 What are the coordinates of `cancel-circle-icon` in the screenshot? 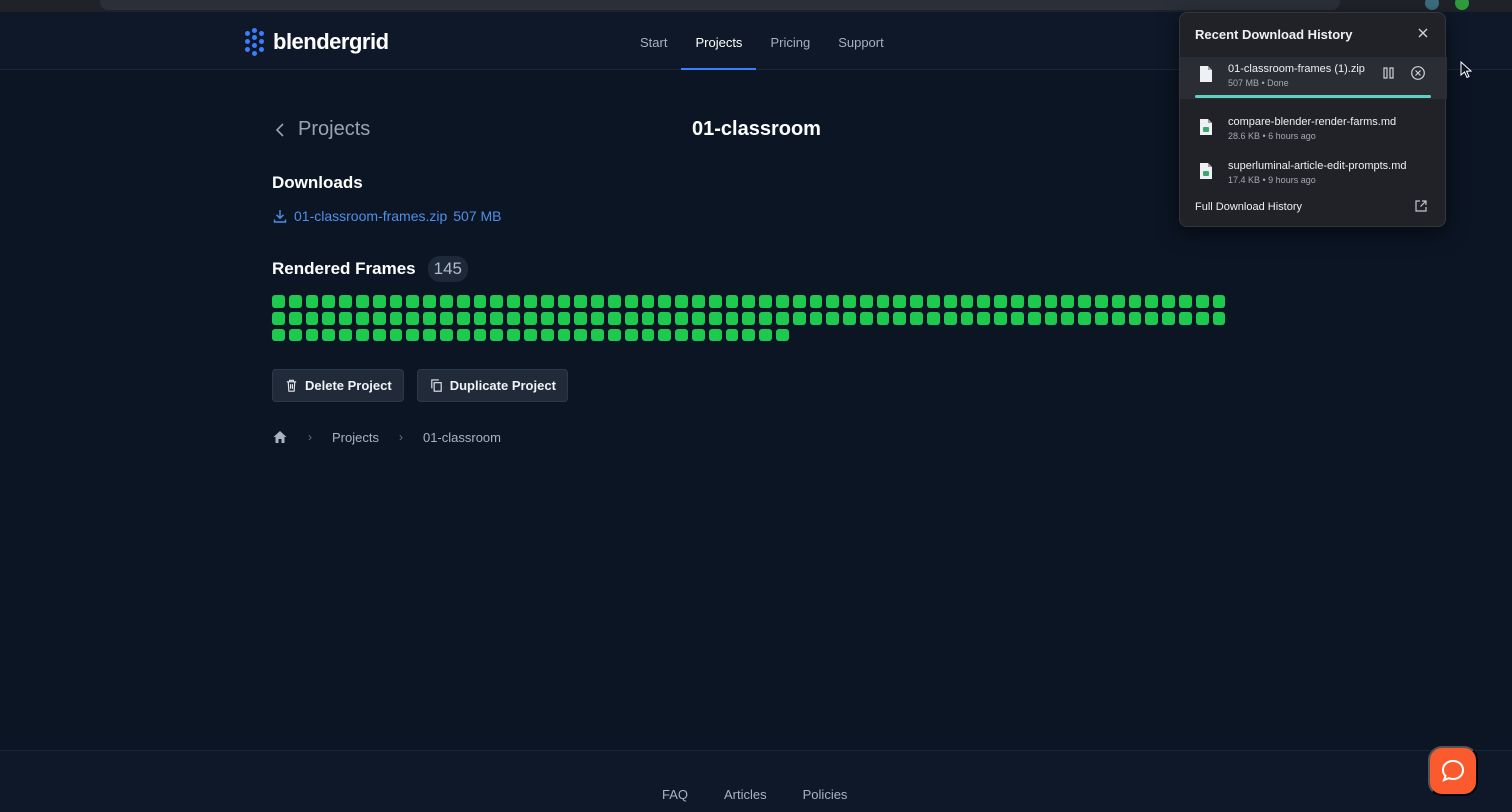 It's located at (1418, 73).